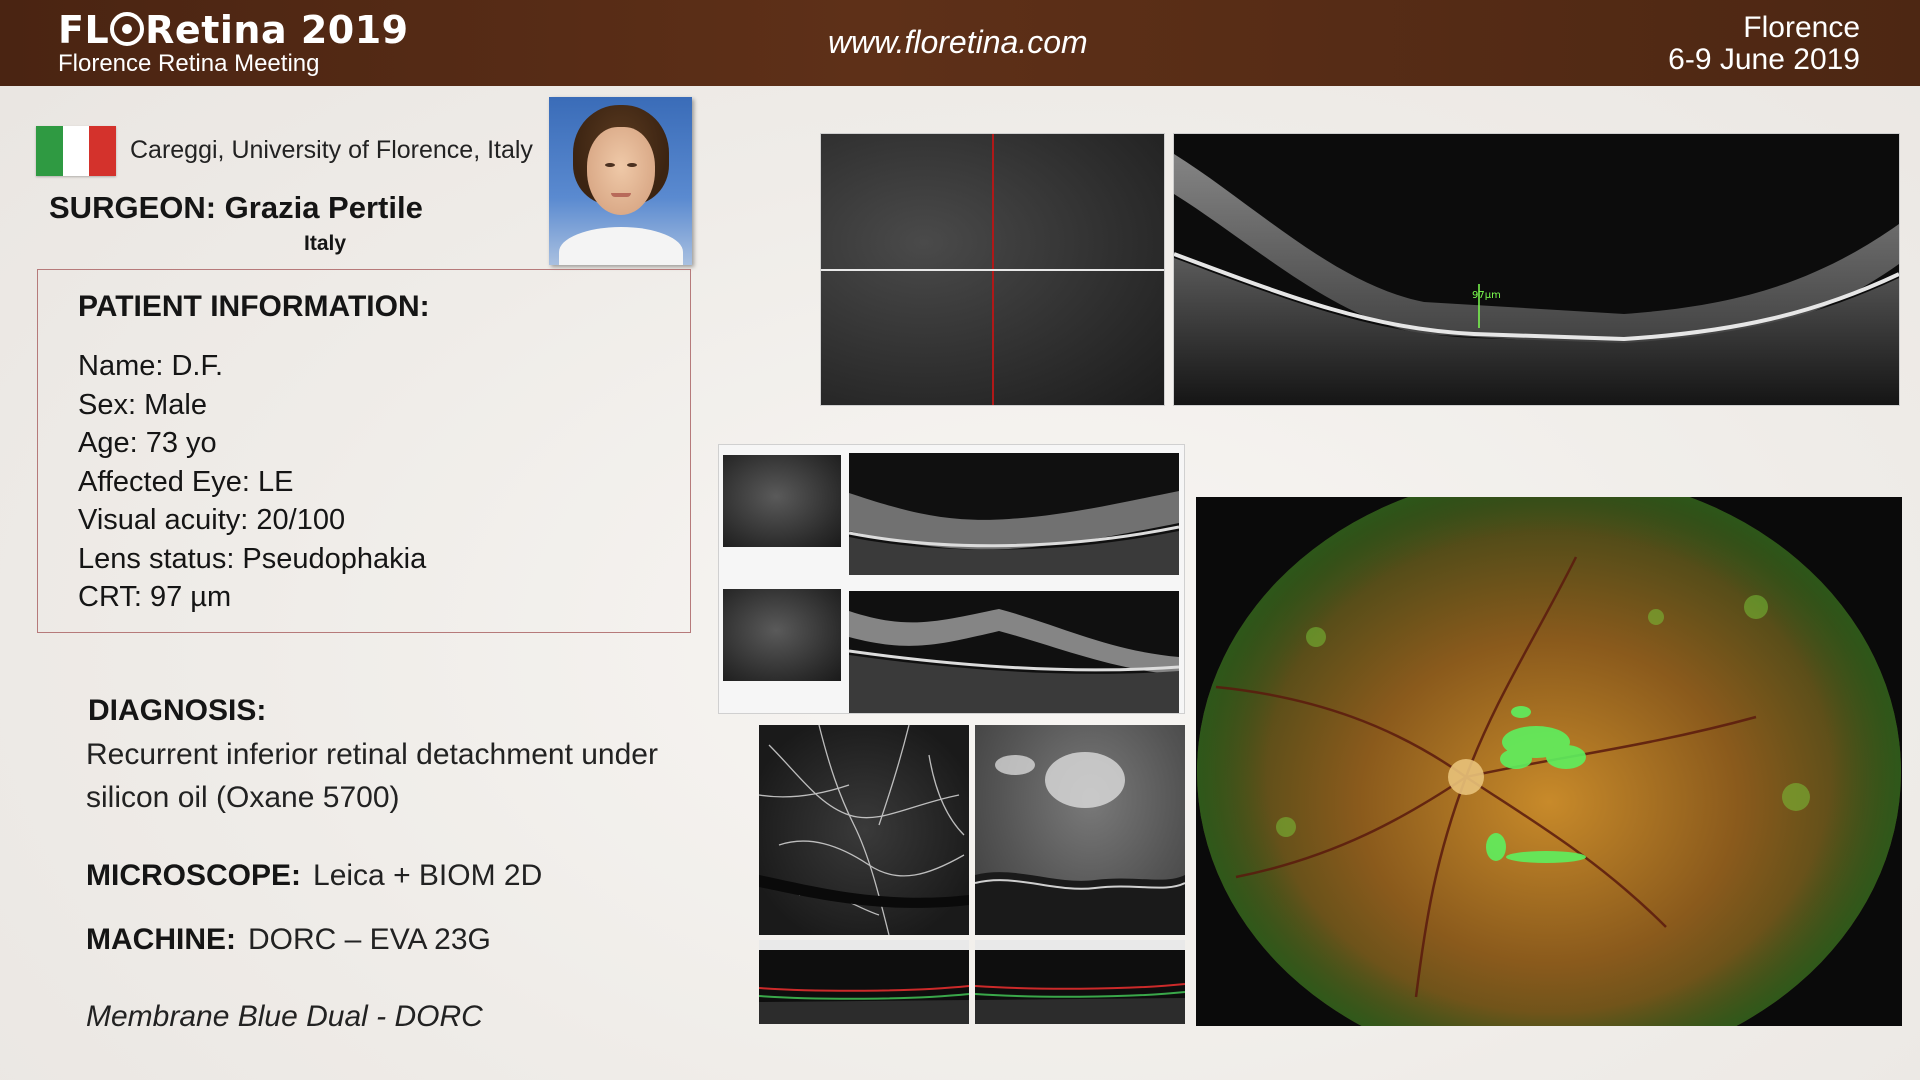  I want to click on mini-fundus-preop, so click(782, 501).